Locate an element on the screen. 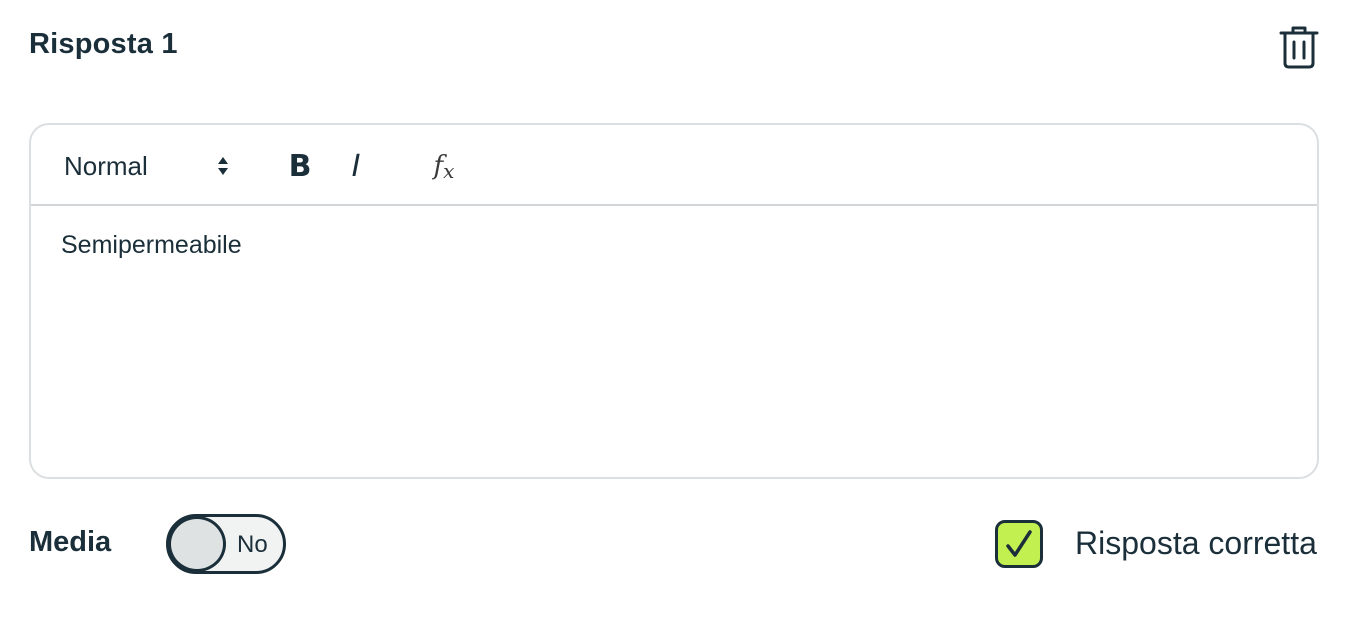  formula-icon-x: x is located at coordinates (449, 171).